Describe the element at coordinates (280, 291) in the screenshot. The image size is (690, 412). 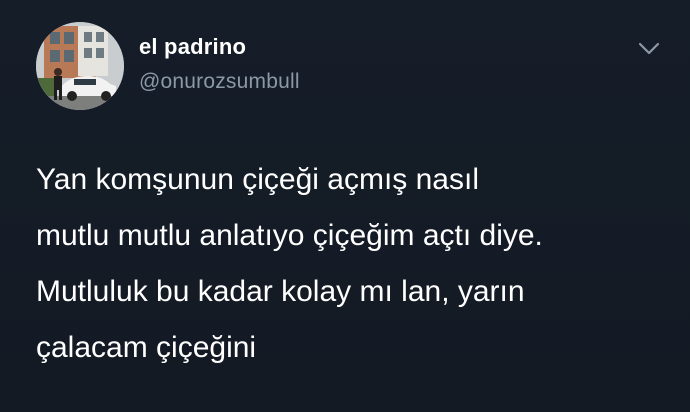
I see `tweet-text-line: Mutluluk bu kadar kolay mı lan, yarın` at that location.